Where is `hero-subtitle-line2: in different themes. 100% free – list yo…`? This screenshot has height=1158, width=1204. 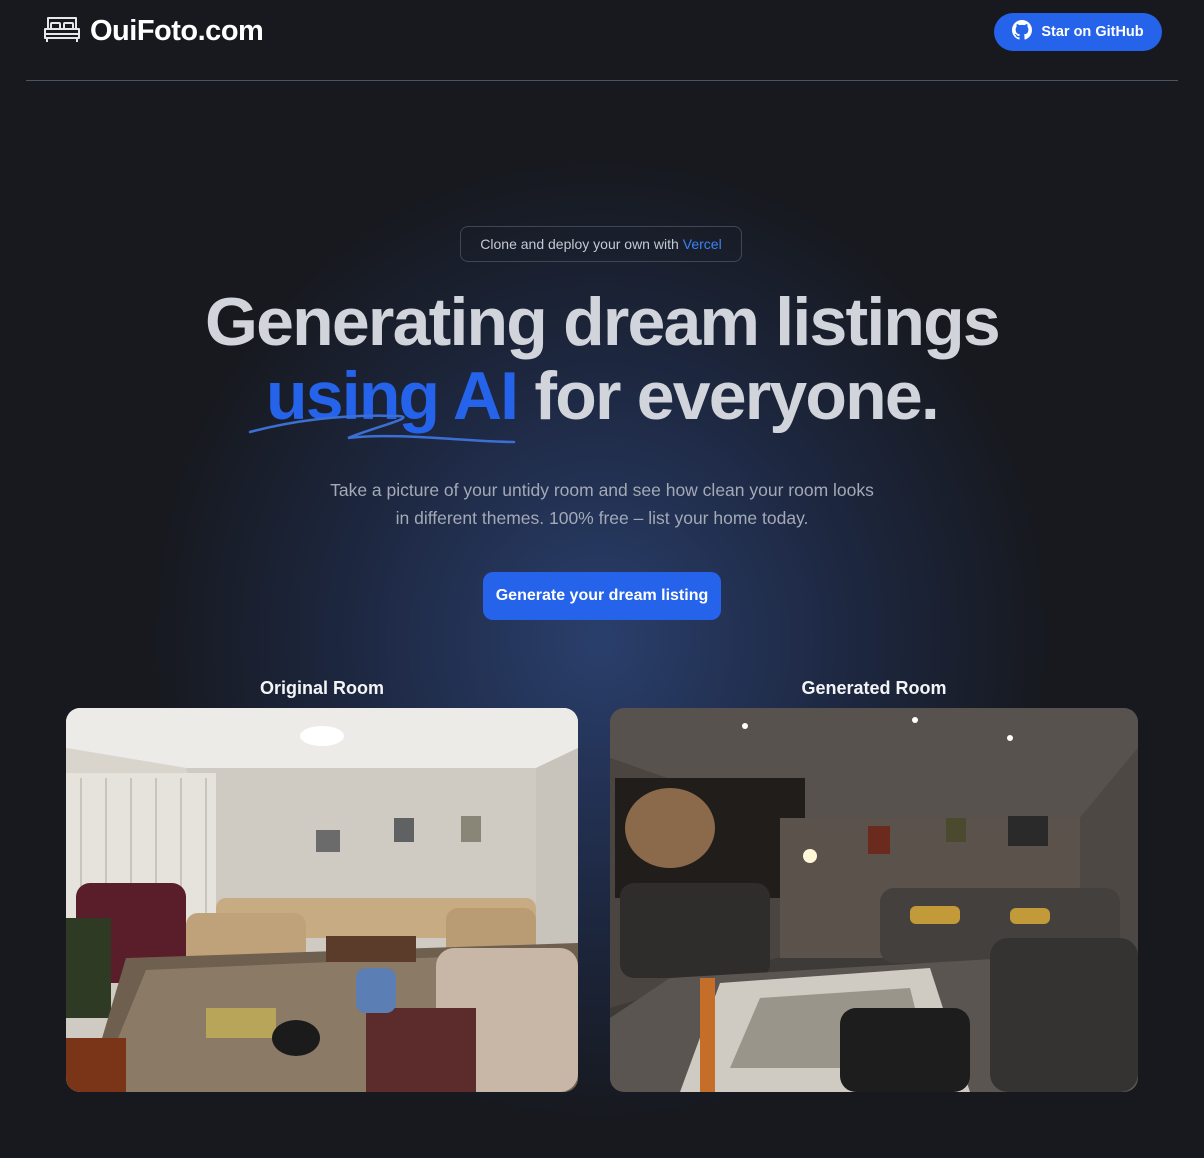
hero-subtitle-line2: in different themes. 100% free – list yo… is located at coordinates (602, 518).